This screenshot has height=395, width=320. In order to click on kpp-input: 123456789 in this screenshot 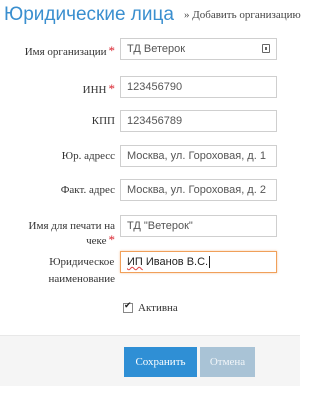, I will do `click(198, 121)`.